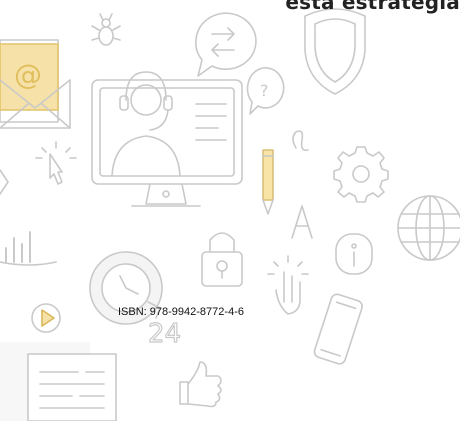 The image size is (460, 421). What do you see at coordinates (361, 174) in the screenshot?
I see `gear-icon` at bounding box center [361, 174].